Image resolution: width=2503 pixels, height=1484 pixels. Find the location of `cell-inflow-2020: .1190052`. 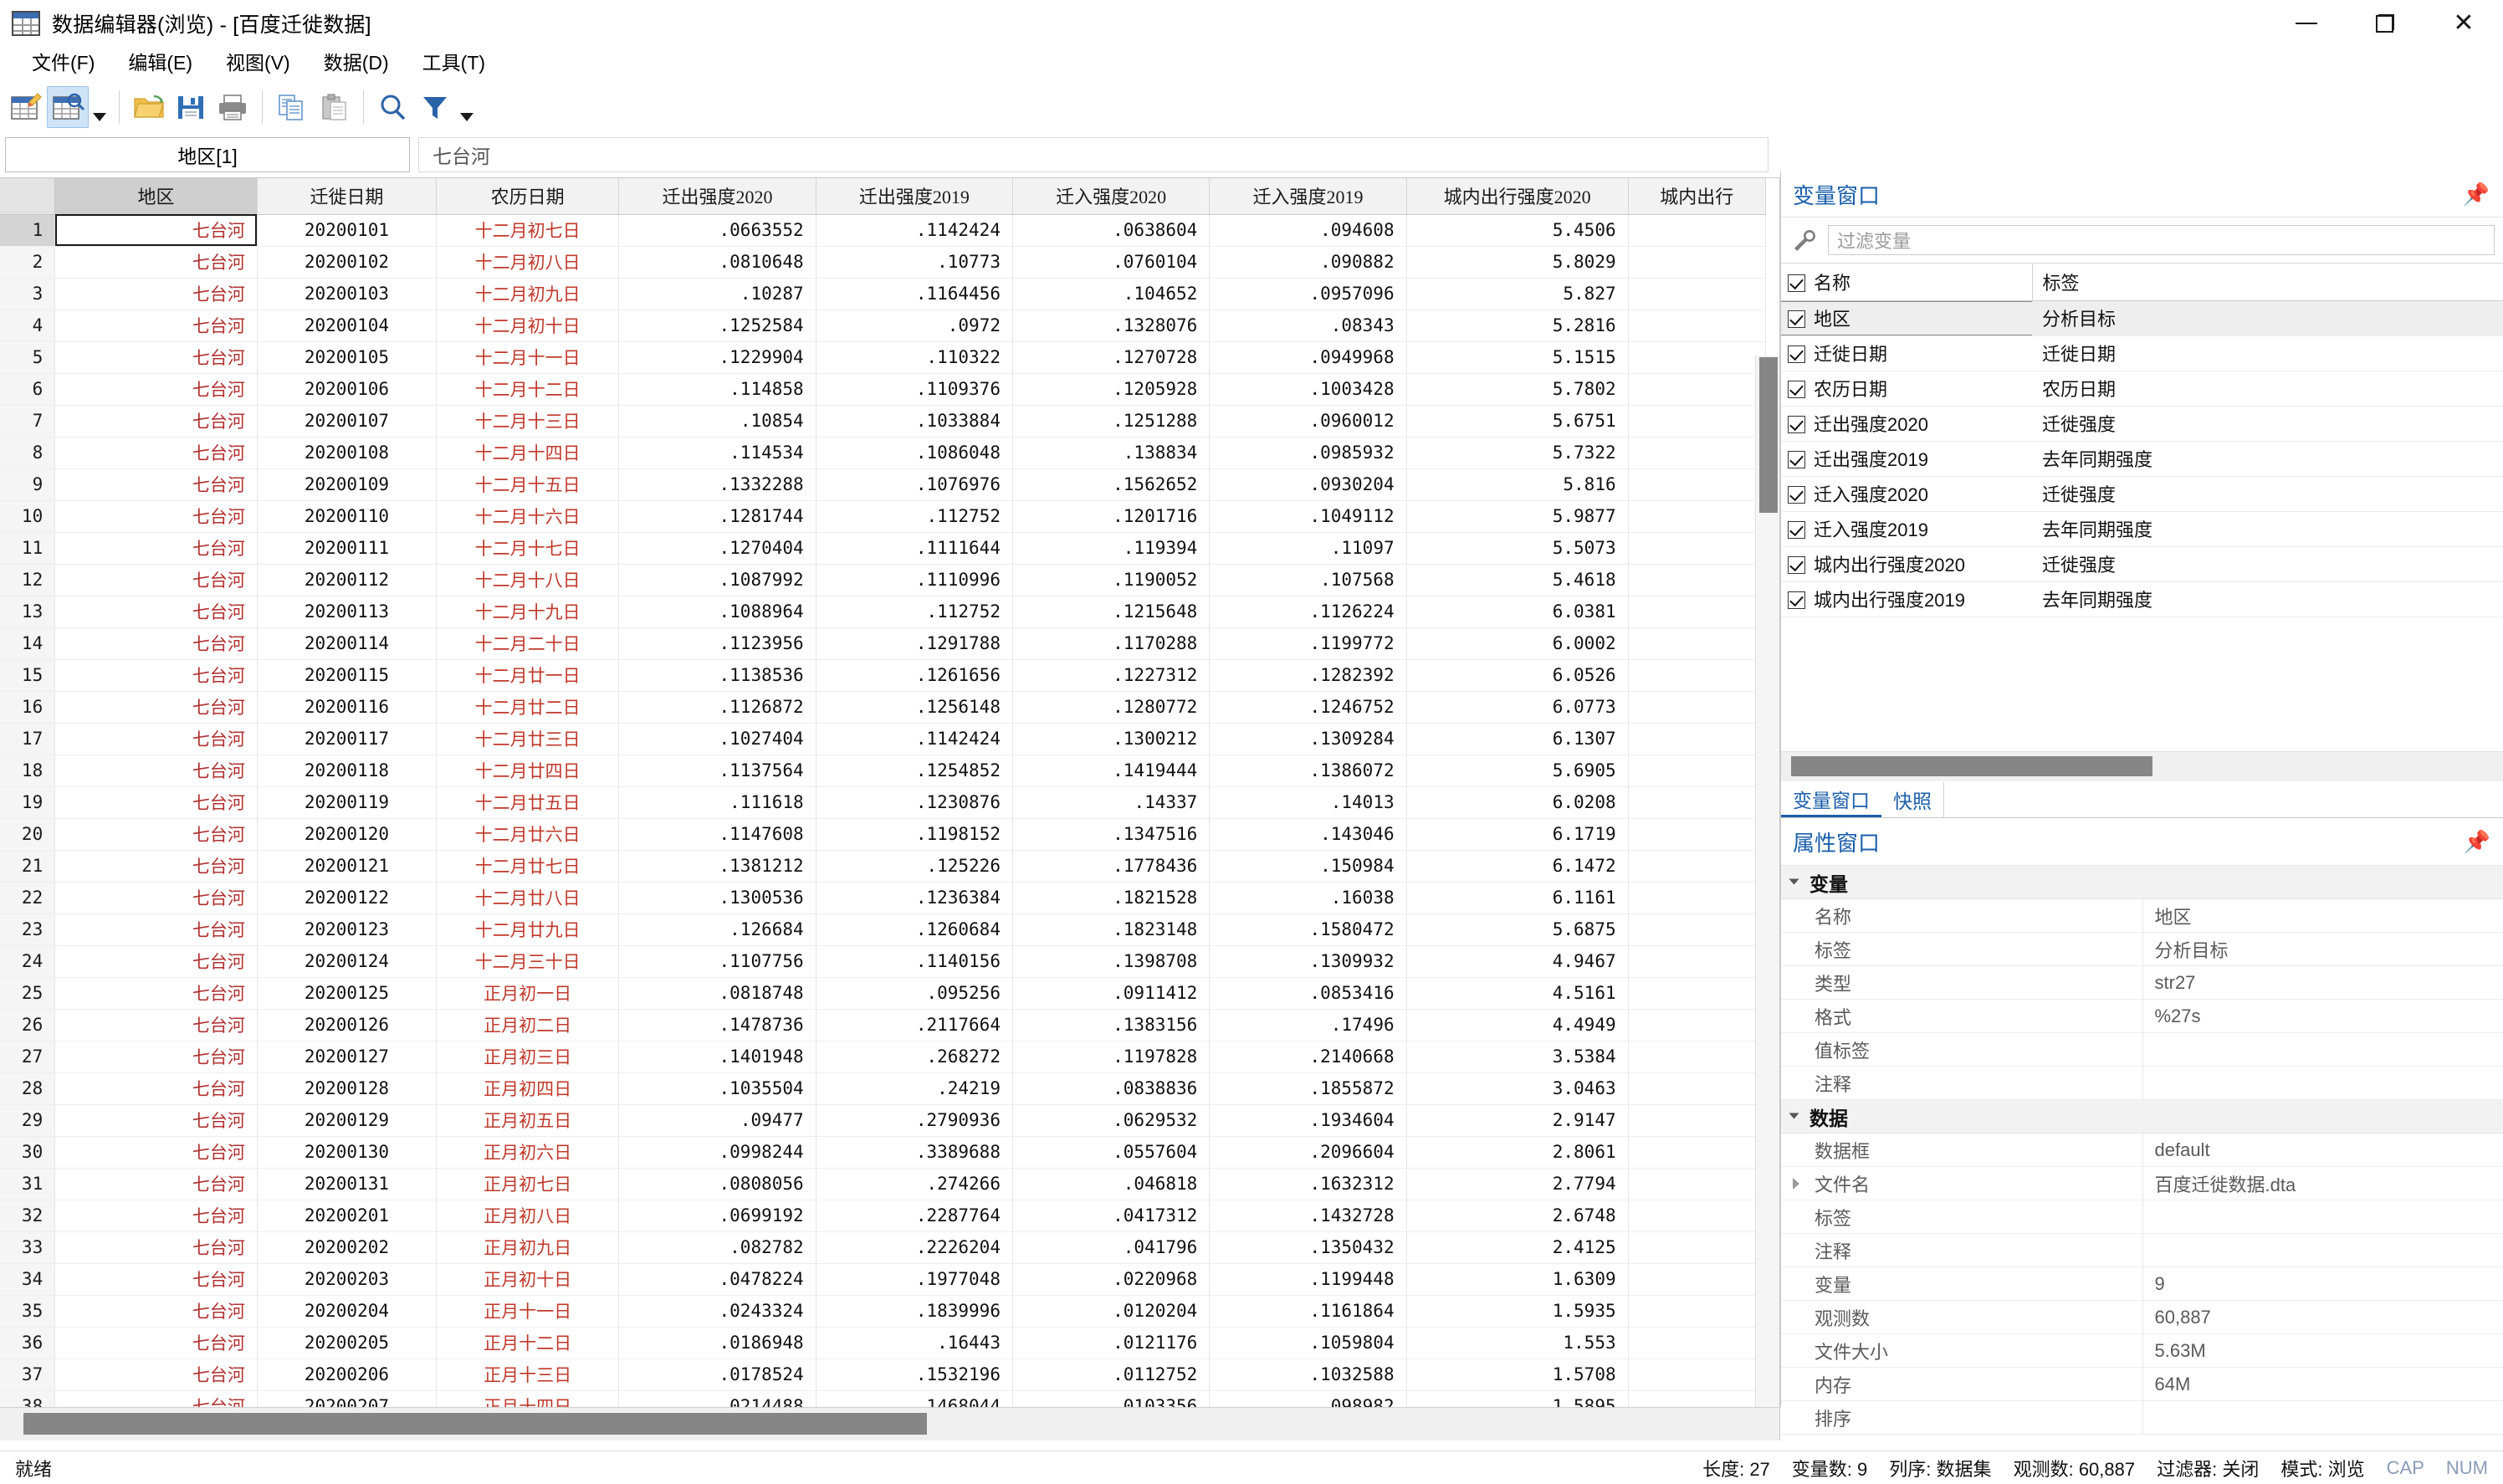

cell-inflow-2020: .1190052 is located at coordinates (1111, 580).